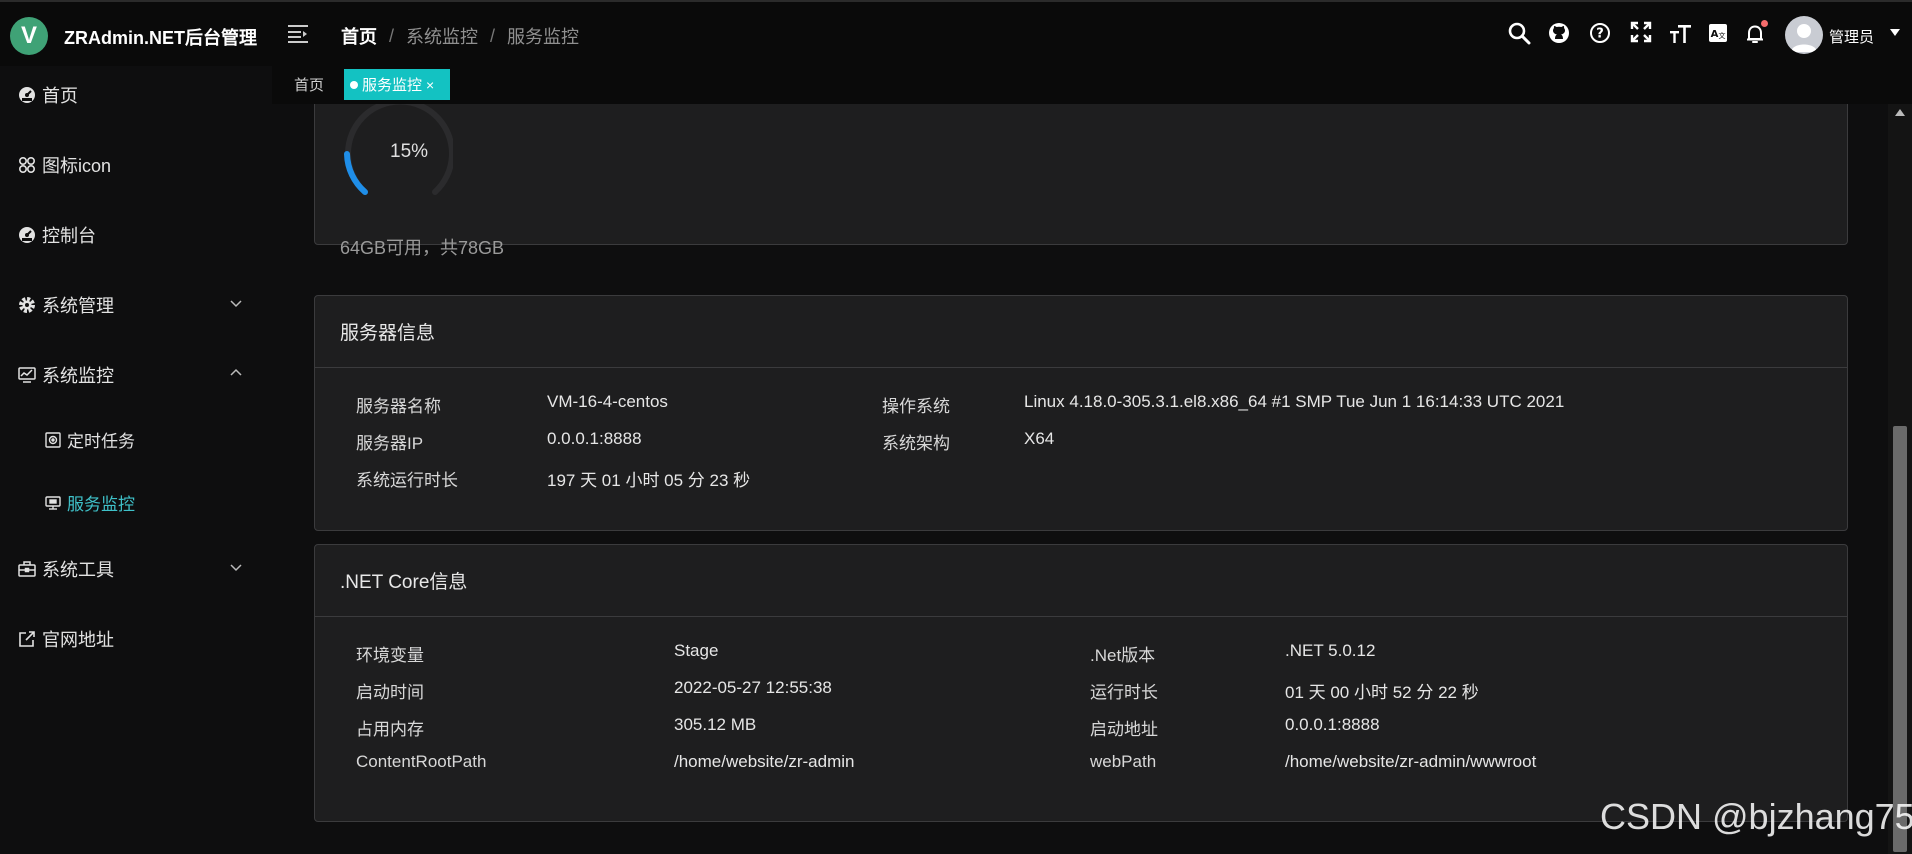  What do you see at coordinates (1641, 32) in the screenshot?
I see `fullscreen-icon` at bounding box center [1641, 32].